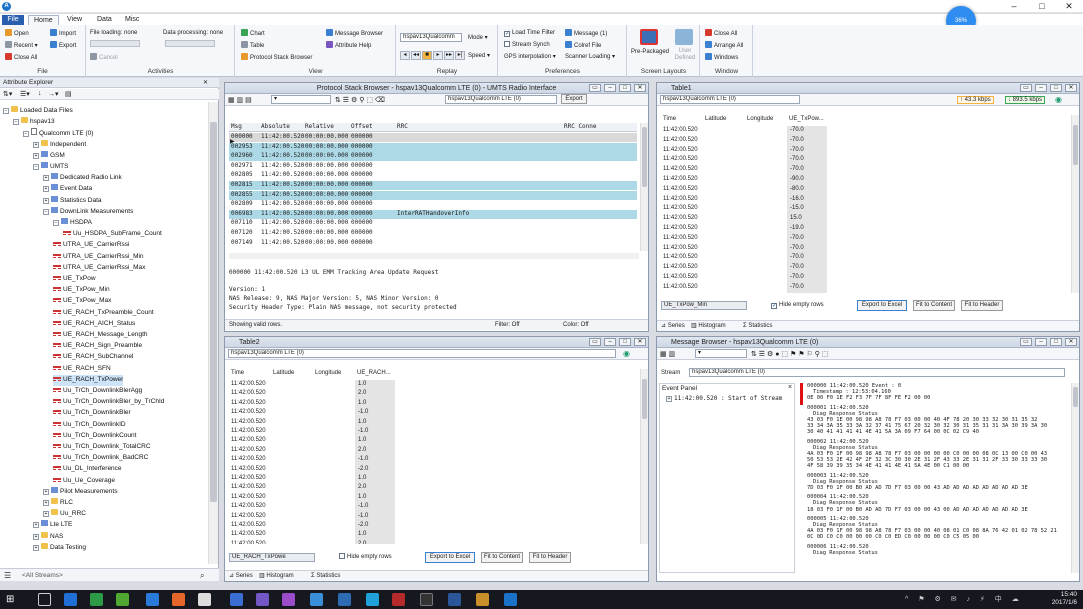  Describe the element at coordinates (433, 233) in the screenshot. I see `protocol-row: 007120 11:42:00.520 00:00:00.000 000000` at that location.